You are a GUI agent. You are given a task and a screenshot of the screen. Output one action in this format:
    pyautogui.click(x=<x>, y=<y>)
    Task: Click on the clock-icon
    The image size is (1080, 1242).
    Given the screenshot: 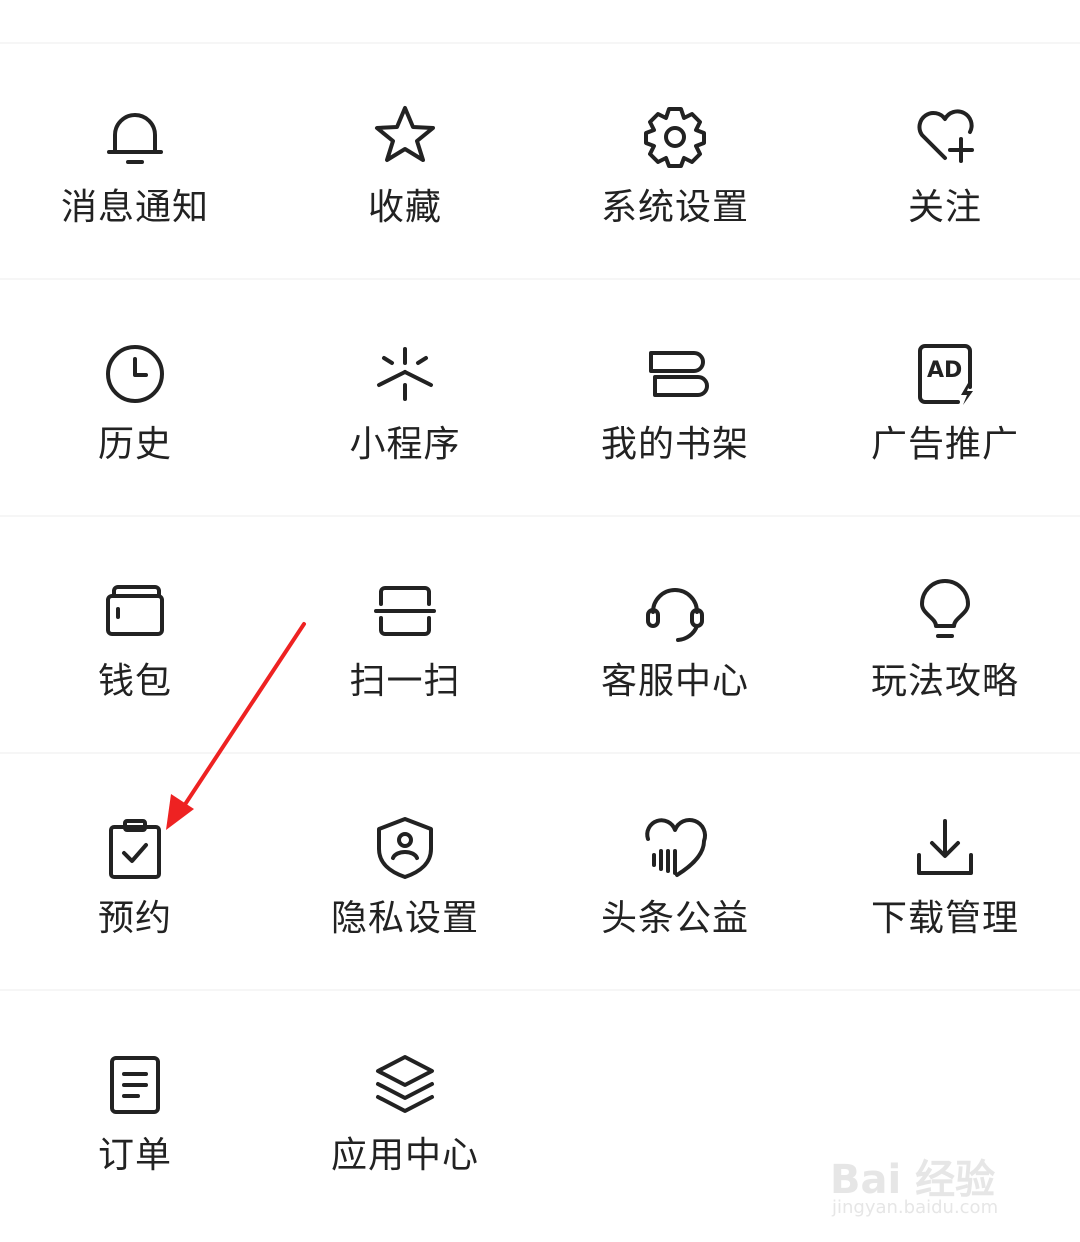 What is the action you would take?
    pyautogui.click(x=135, y=374)
    